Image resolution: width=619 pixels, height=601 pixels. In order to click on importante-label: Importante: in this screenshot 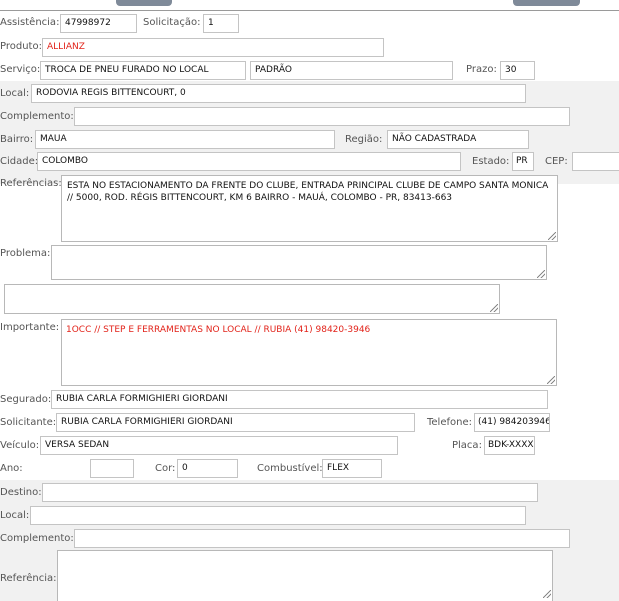, I will do `click(30, 327)`.